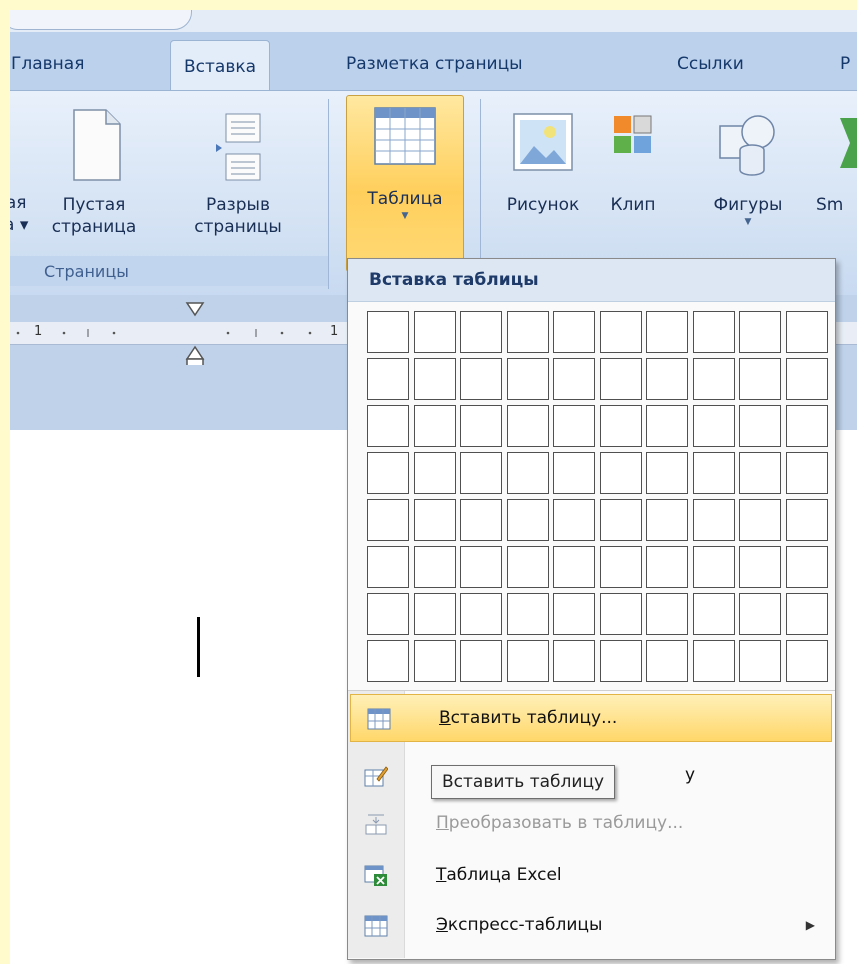 This screenshot has width=857, height=964. What do you see at coordinates (19, 214) in the screenshot?
I see `cover-page-button: ая а ▾` at bounding box center [19, 214].